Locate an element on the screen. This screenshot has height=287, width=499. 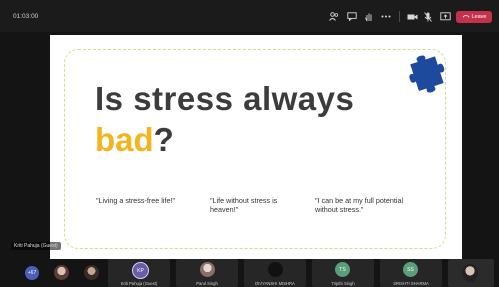
phone-hangup-icon is located at coordinates (466, 17).